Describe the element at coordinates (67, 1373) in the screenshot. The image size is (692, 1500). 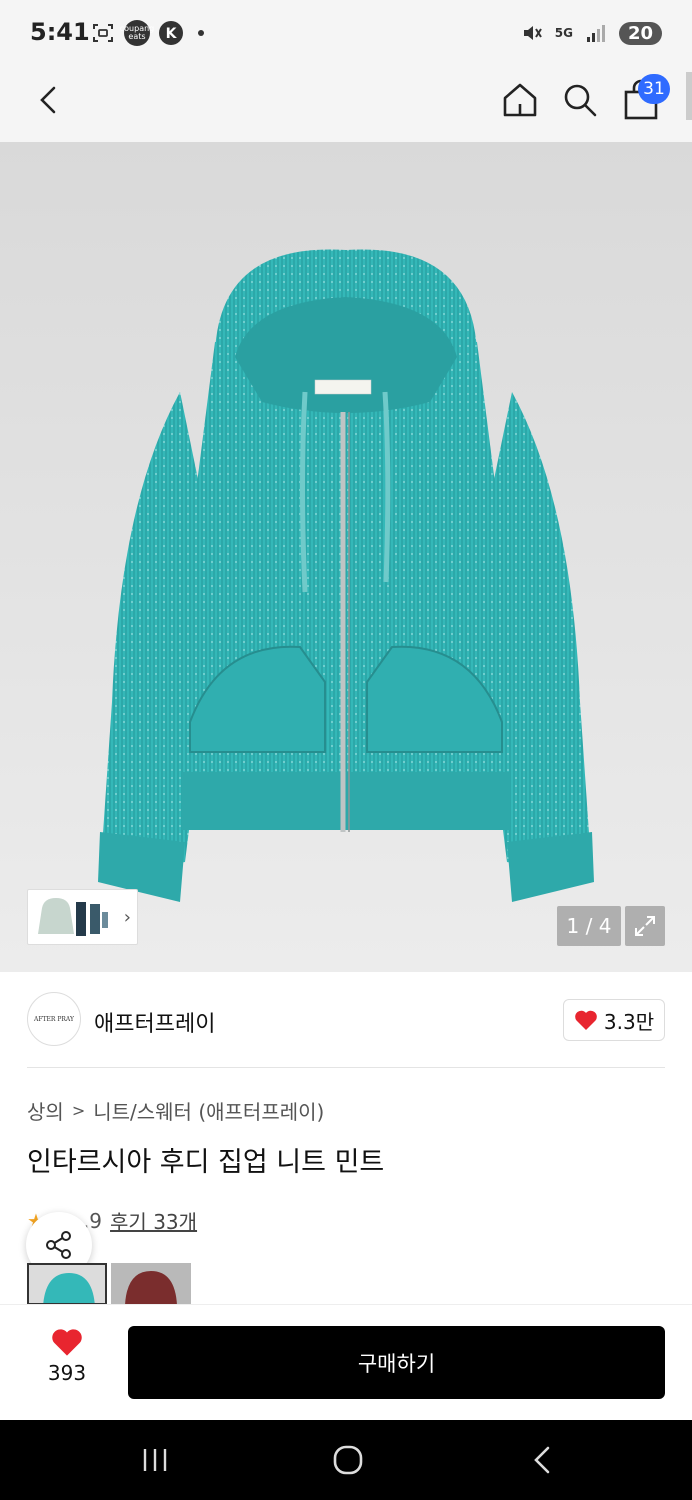
I see `wishlist-count: 393` at that location.